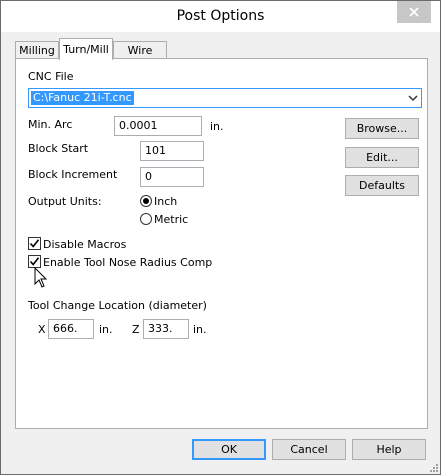  I want to click on tab-turn-mill: Turn/Mill, so click(86, 49).